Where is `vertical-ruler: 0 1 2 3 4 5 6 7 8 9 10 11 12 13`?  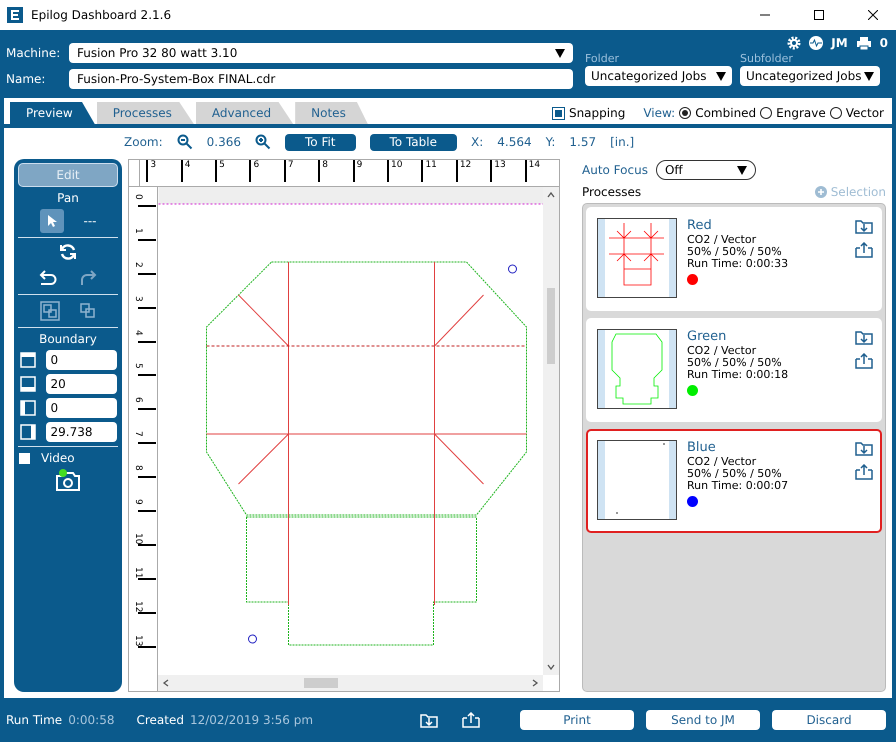
vertical-ruler: 0 1 2 3 4 5 6 7 8 9 10 11 12 13 is located at coordinates (143, 439).